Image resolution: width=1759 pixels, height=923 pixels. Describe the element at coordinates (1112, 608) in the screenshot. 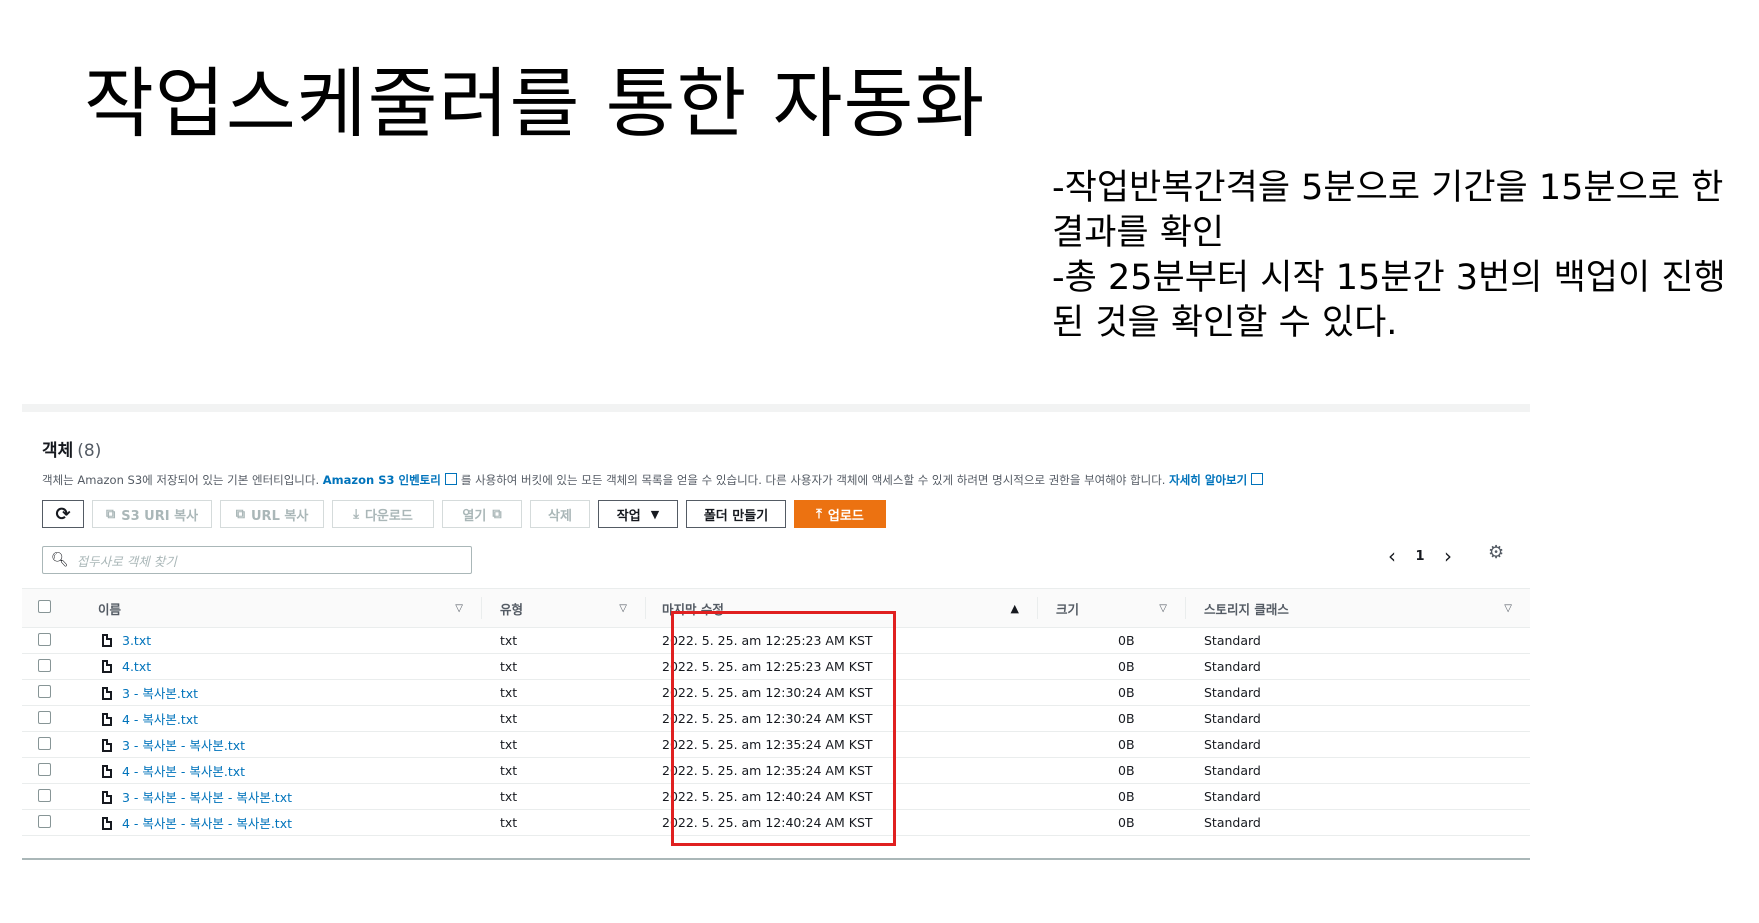

I see `column-size: 크기 ▽` at that location.